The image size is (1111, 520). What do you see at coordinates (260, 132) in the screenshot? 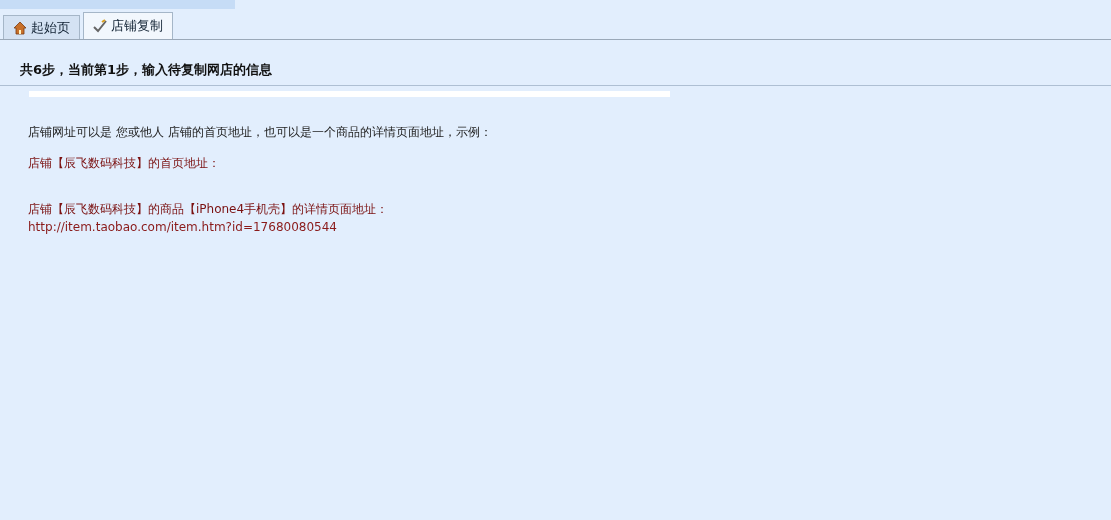
I see `intro-text: 店铺网址可以是 您或他人 店铺的首页地址，也可以是一个商品的详情页面地址，示例：` at bounding box center [260, 132].